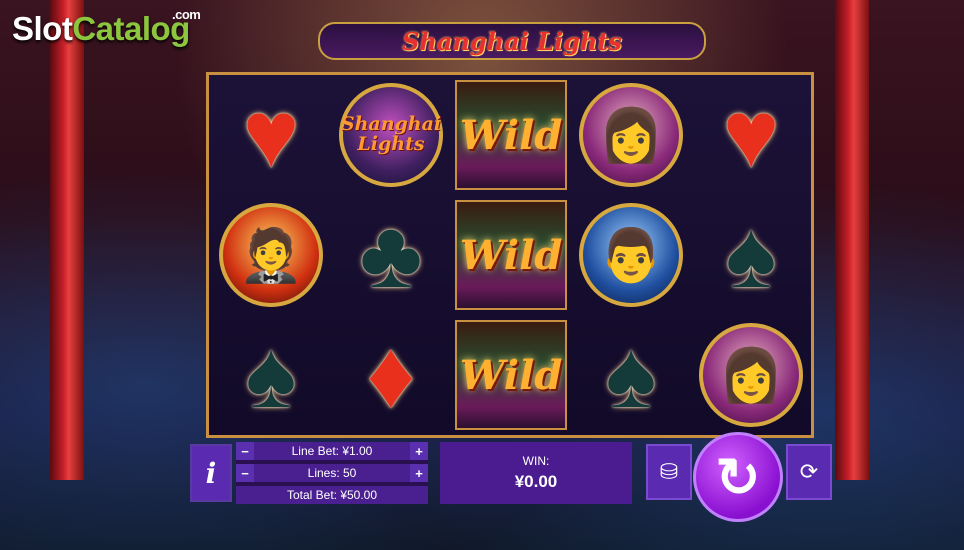 This screenshot has height=550, width=964. I want to click on autoplay-icon: ⟳, so click(809, 471).